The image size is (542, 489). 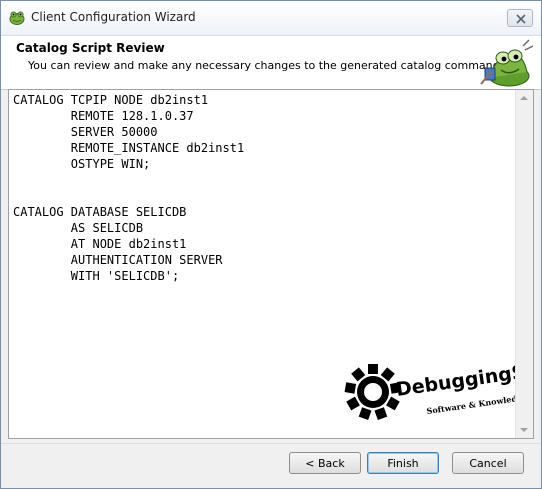 I want to click on title-bar: Client Configuration Wizard, so click(x=271, y=18).